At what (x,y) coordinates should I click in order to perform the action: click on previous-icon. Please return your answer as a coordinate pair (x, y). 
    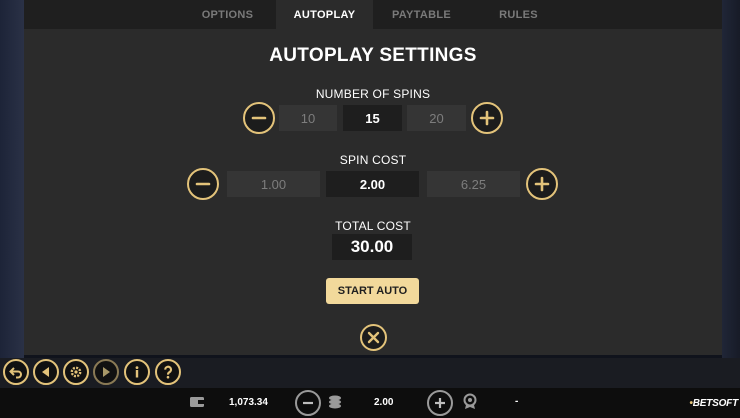
    Looking at the image, I should click on (45, 372).